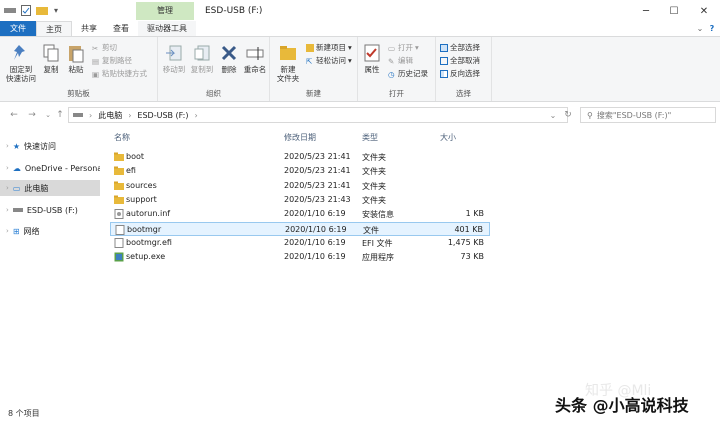 Image resolution: width=720 pixels, height=423 pixels. What do you see at coordinates (255, 58) in the screenshot?
I see `rename-button: 重命名` at bounding box center [255, 58].